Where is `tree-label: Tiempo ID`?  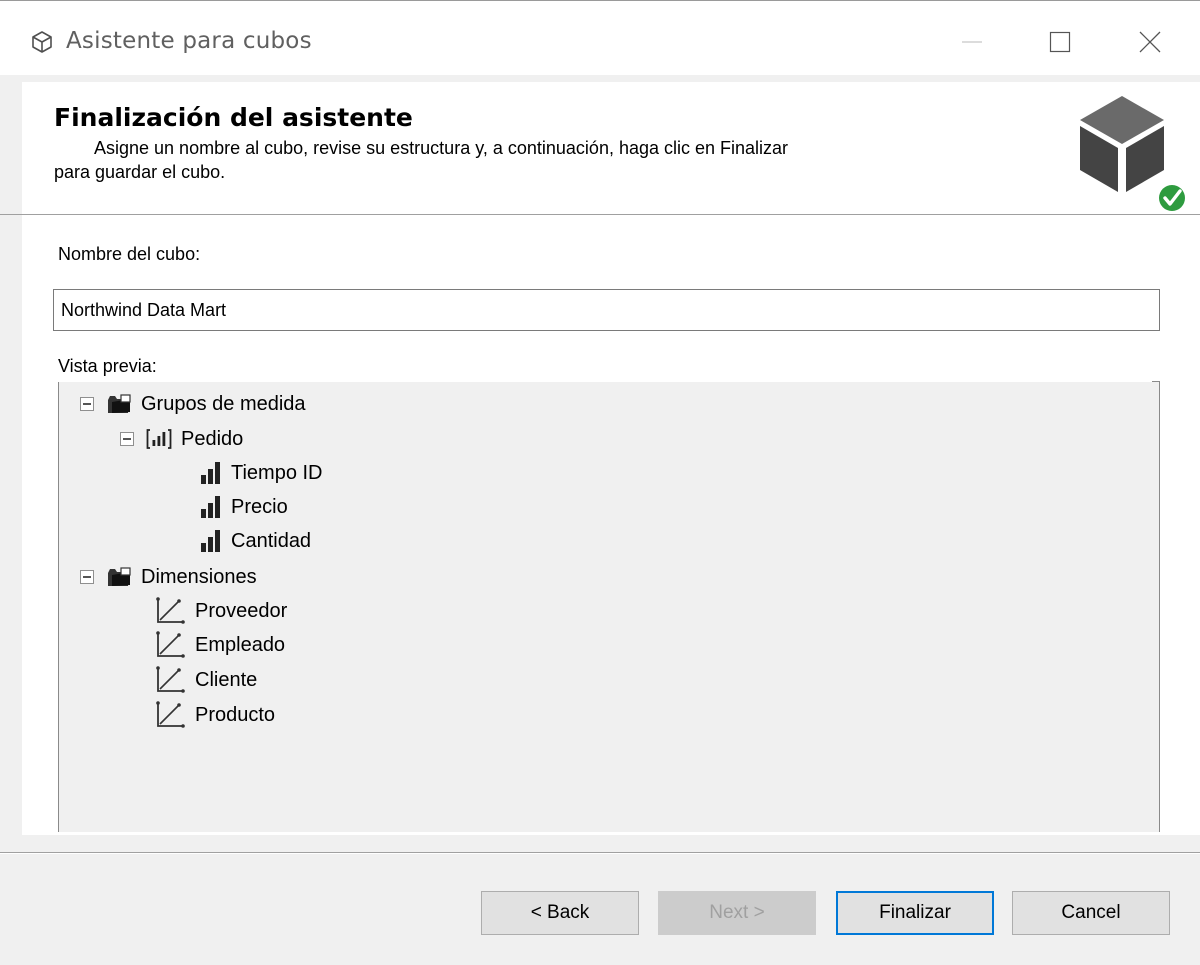
tree-label: Tiempo ID is located at coordinates (277, 472).